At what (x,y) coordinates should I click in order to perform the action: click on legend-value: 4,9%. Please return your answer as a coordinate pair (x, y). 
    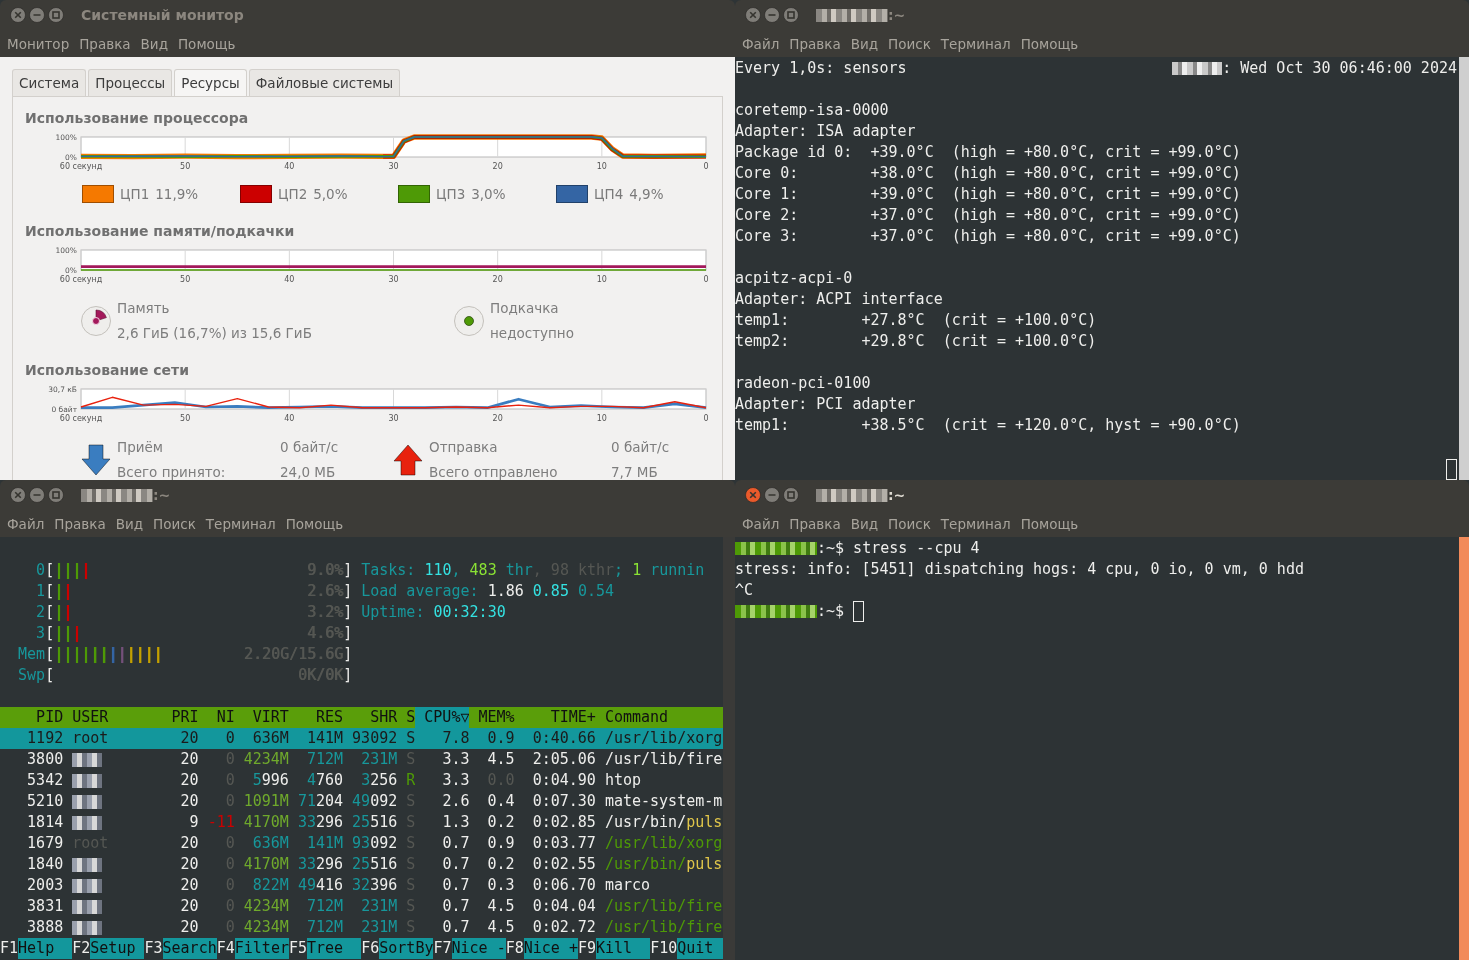
    Looking at the image, I should click on (646, 194).